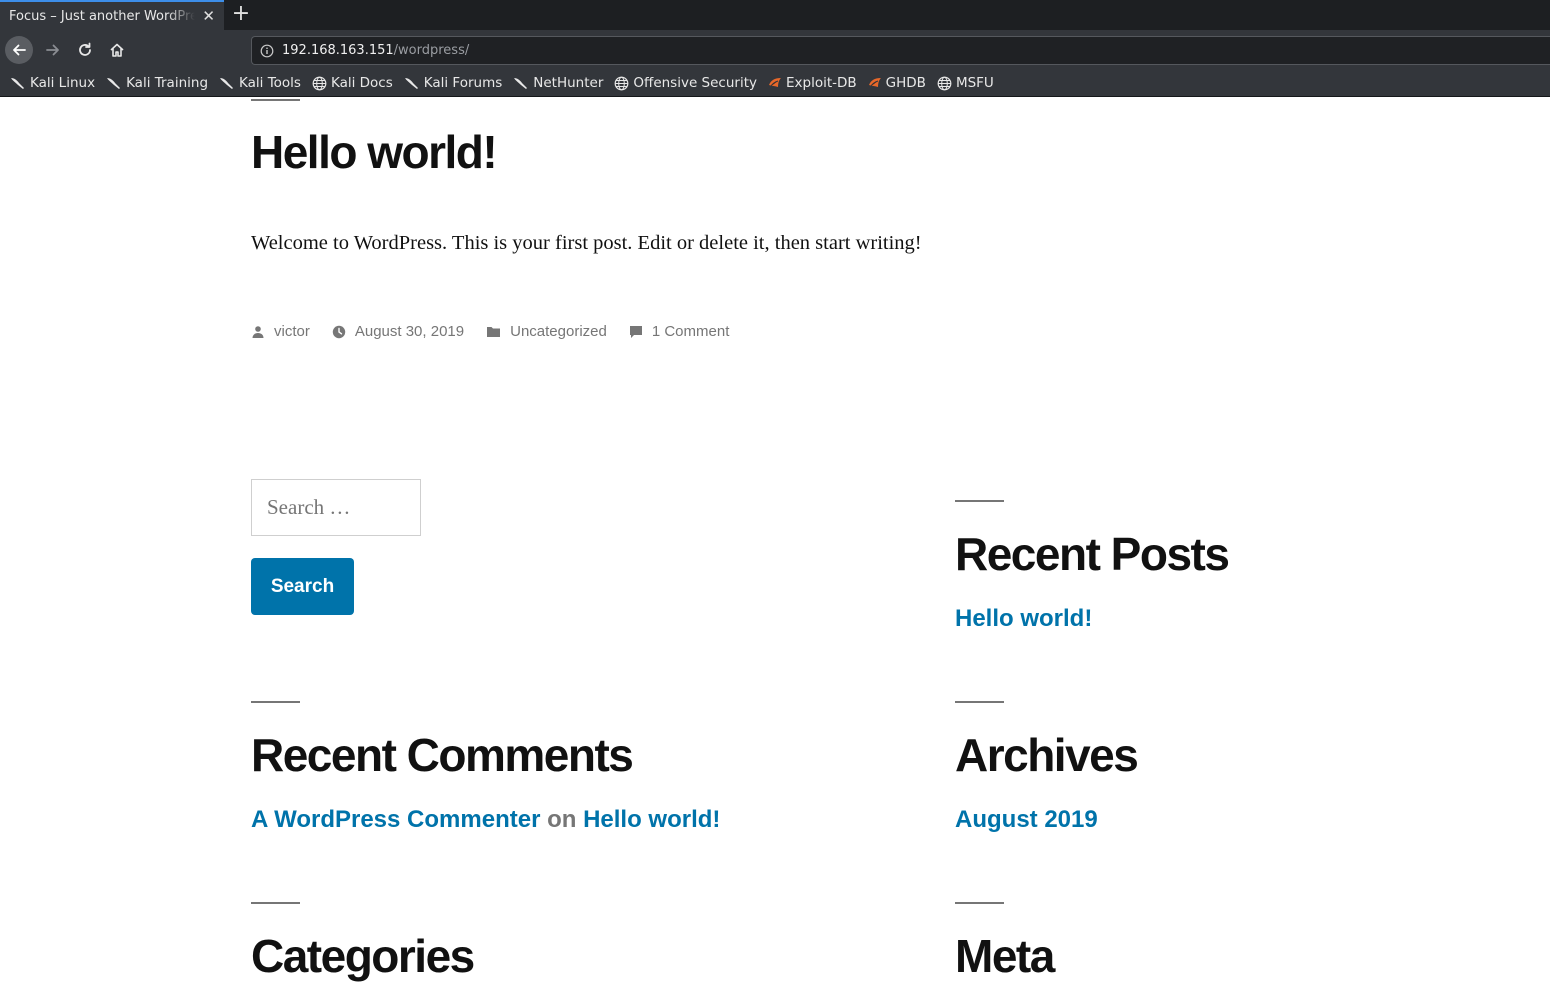 The width and height of the screenshot is (1550, 994). I want to click on bookmark-item: NetHunter, so click(558, 83).